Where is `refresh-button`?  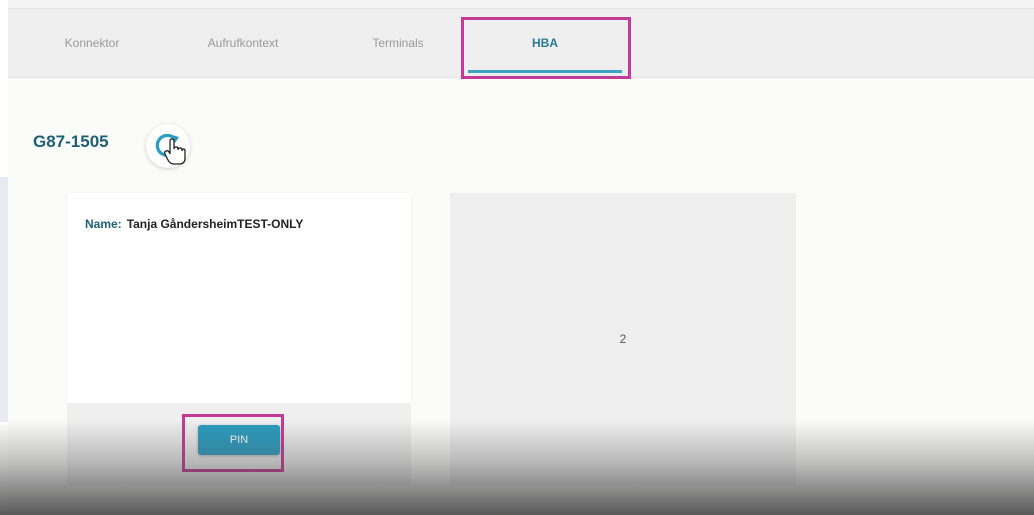 refresh-button is located at coordinates (168, 146).